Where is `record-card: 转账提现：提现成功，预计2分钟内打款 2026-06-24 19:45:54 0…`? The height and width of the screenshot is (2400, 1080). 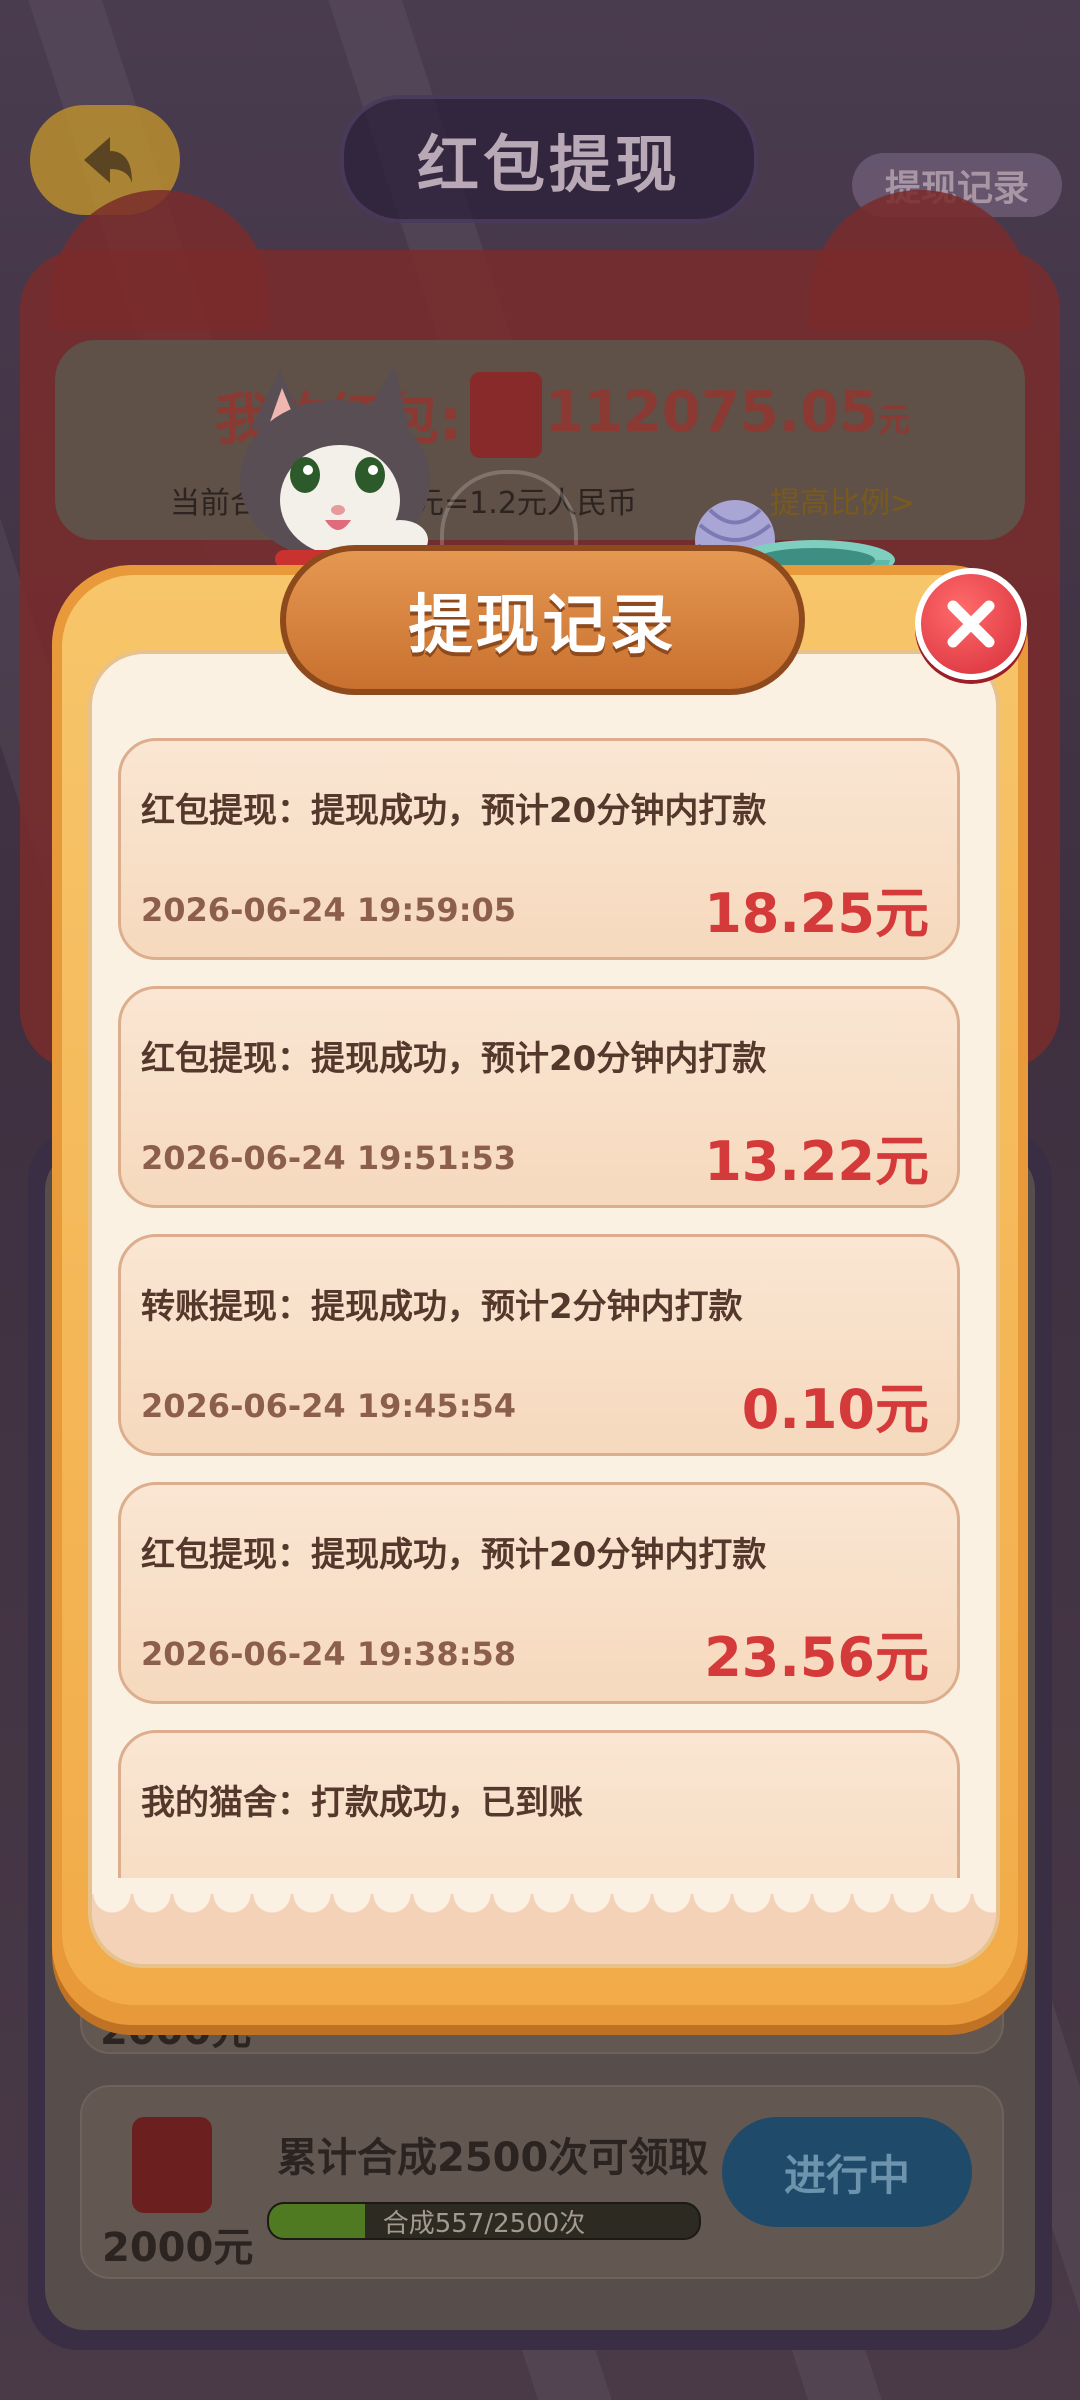
record-card: 转账提现：提现成功，预计2分钟内打款 2026-06-24 19:45:54 0… is located at coordinates (539, 1345).